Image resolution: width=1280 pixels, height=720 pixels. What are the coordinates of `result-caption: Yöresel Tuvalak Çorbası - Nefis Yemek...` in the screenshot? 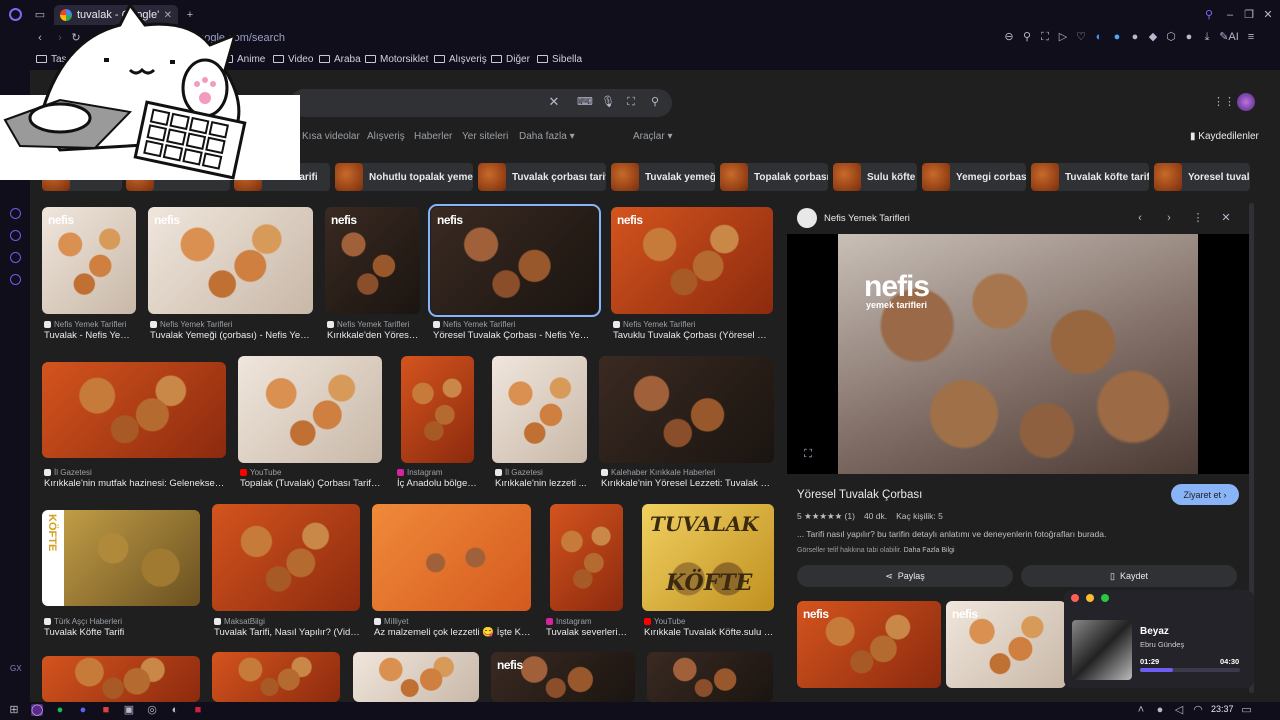 It's located at (514, 335).